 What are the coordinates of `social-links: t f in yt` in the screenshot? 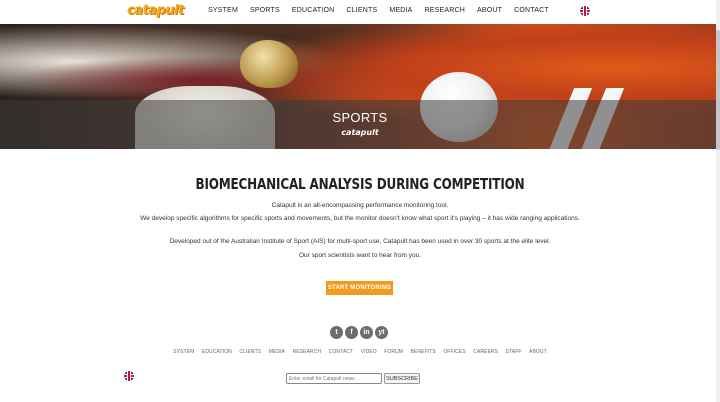 It's located at (359, 332).